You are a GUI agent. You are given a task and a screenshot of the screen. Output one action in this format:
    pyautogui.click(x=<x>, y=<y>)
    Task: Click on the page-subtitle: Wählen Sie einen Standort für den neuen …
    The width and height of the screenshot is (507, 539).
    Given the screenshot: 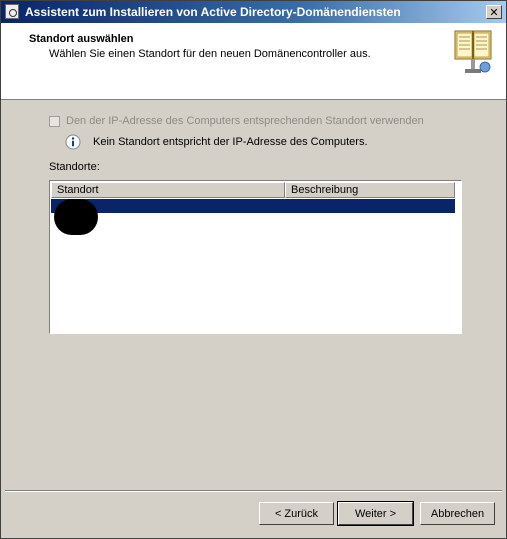 What is the action you would take?
    pyautogui.click(x=210, y=54)
    